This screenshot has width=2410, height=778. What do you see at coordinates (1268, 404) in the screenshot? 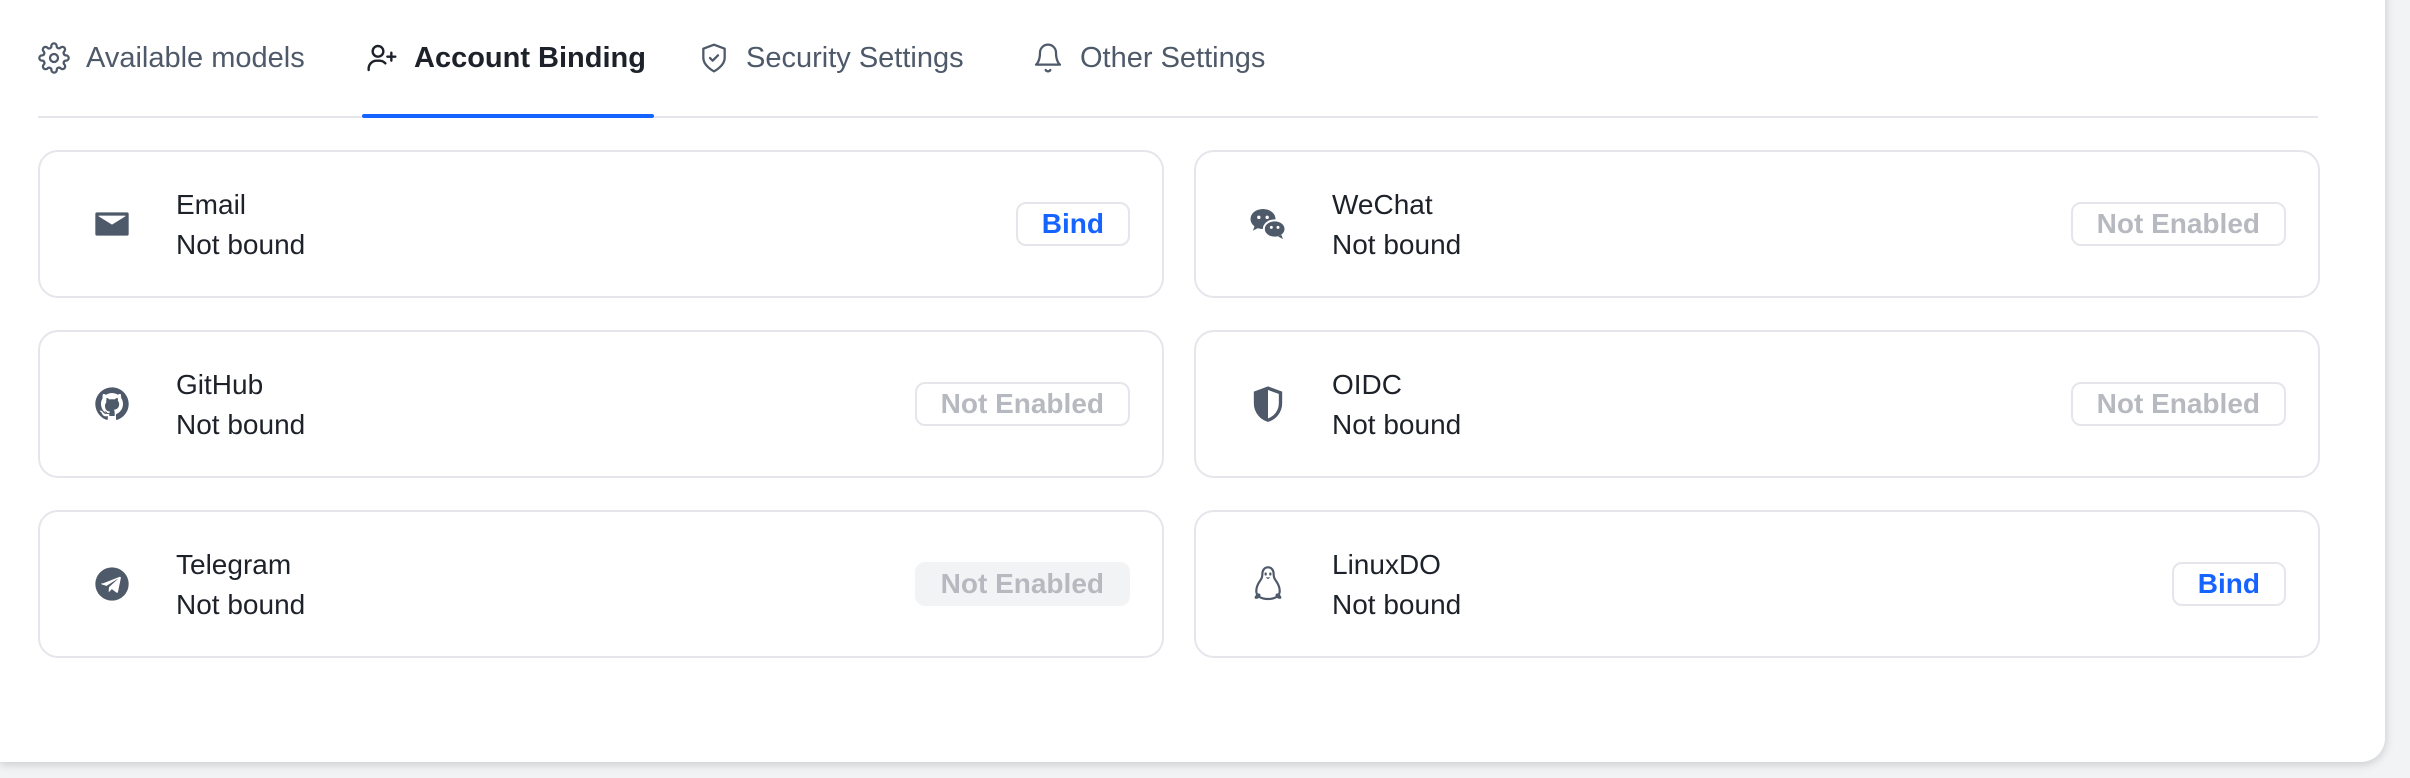
I see `shield-icon` at bounding box center [1268, 404].